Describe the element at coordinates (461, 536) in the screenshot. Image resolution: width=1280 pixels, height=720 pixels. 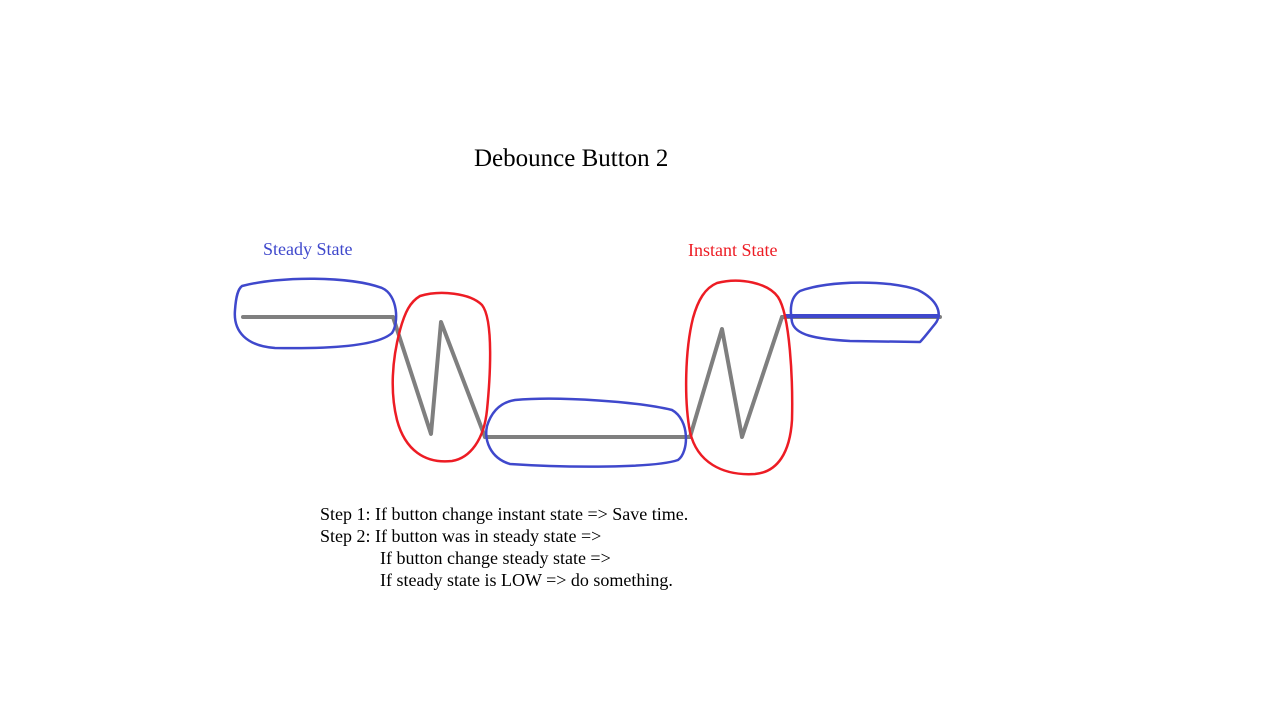
I see `step-2-text: Step 2: If button was in steady state =>` at that location.